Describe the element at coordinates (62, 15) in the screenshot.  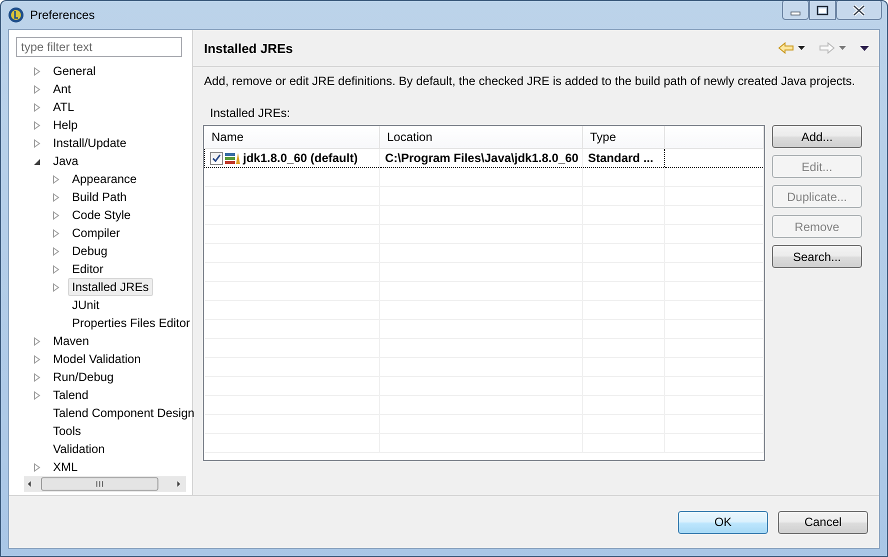
I see `window-title: Preferences` at that location.